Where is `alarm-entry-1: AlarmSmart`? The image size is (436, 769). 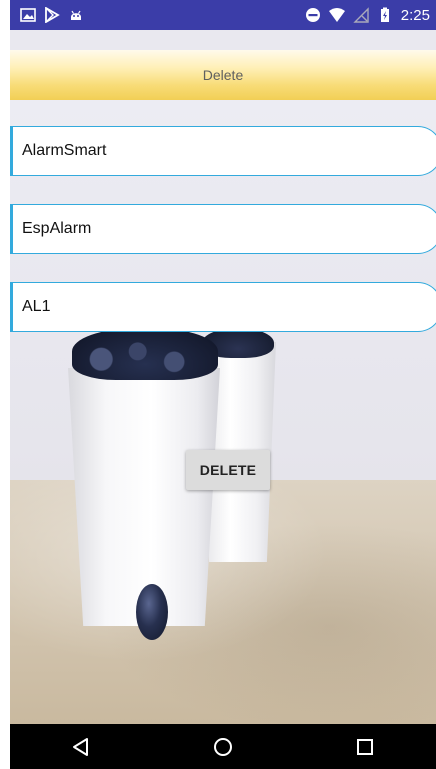
alarm-entry-1: AlarmSmart is located at coordinates (223, 151).